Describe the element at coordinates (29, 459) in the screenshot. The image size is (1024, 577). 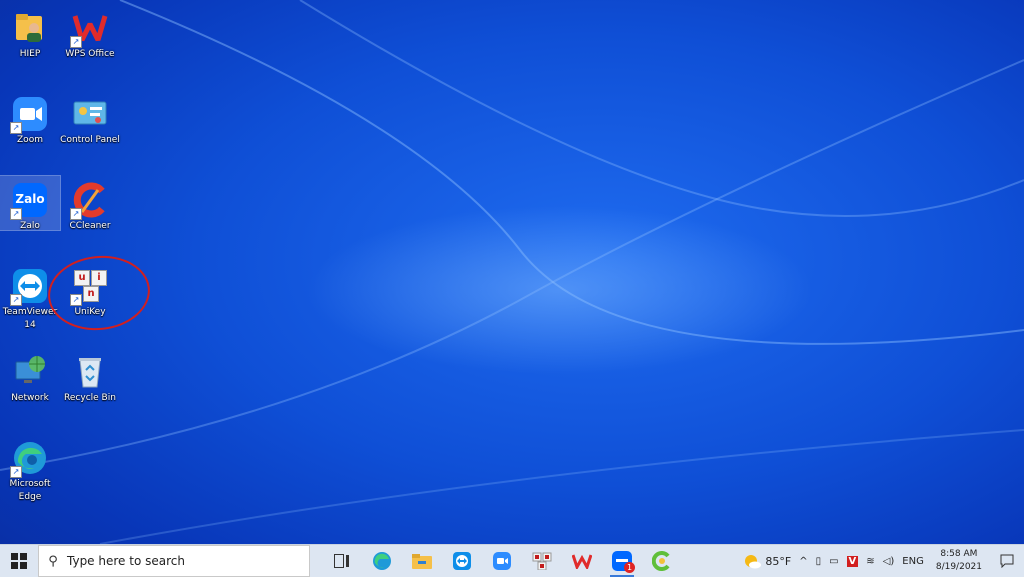
I see `microsoft-edge-icon: ↗` at that location.